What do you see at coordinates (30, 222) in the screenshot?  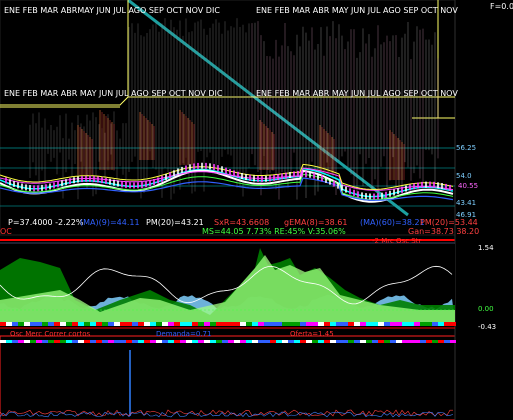 I see `p-value: P=37.4000` at bounding box center [30, 222].